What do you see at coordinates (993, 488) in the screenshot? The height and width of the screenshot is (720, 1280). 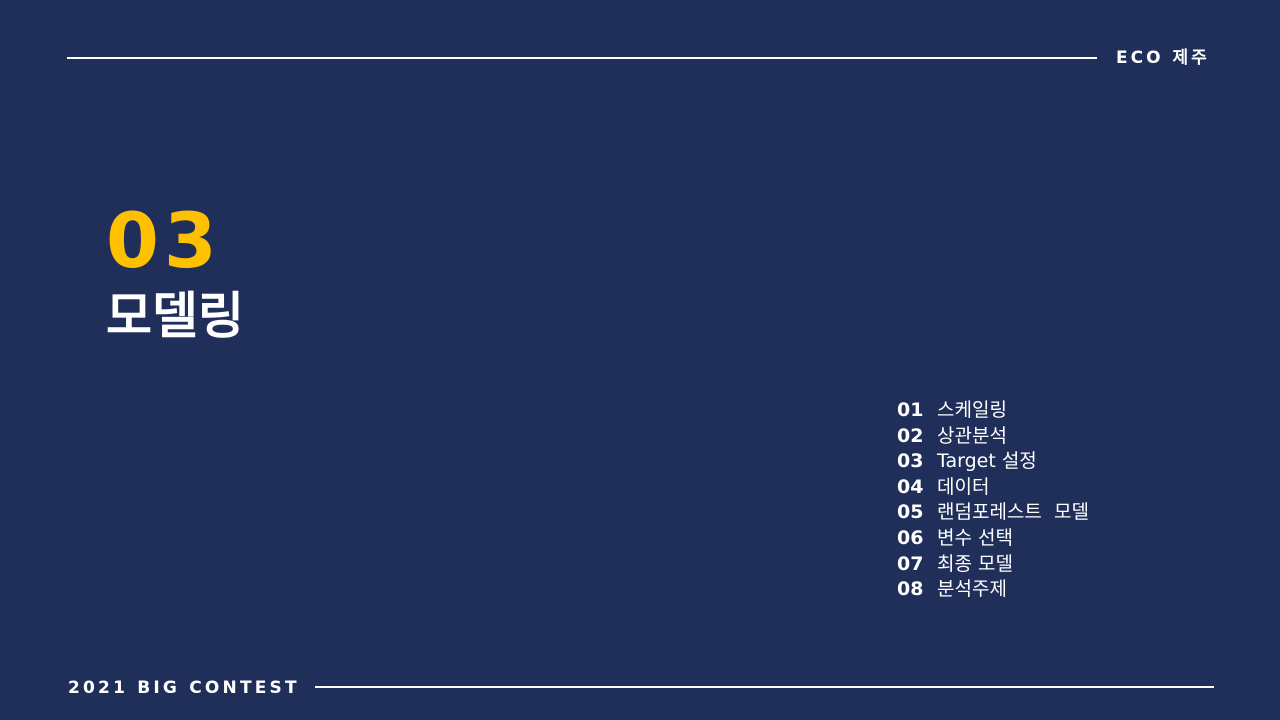 I see `toc-item: 04 데이터` at bounding box center [993, 488].